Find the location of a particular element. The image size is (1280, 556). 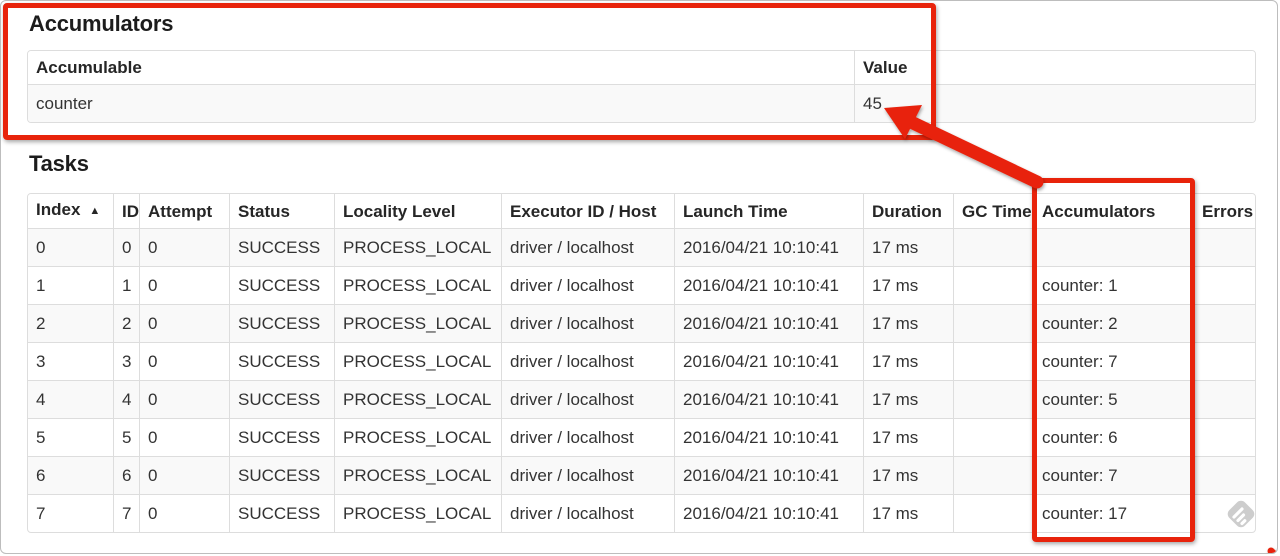

task-cell: counter: 1 is located at coordinates (1114, 286).